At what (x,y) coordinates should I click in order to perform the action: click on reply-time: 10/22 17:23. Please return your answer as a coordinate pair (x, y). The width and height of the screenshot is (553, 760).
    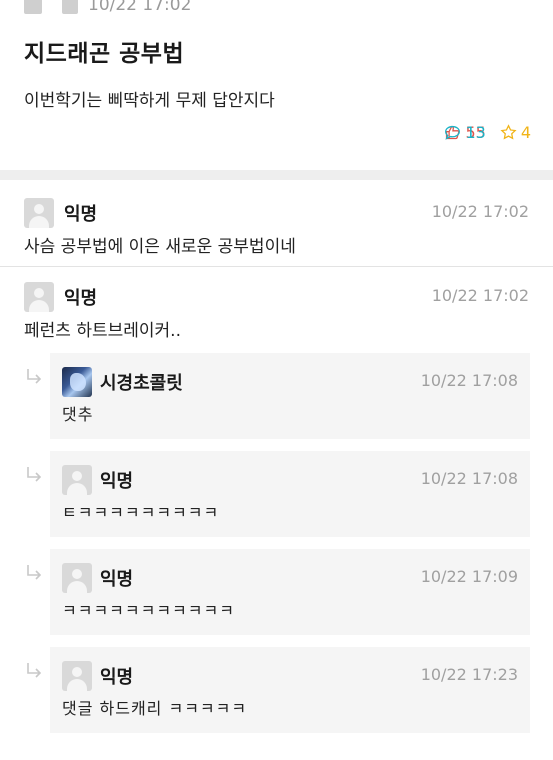
    Looking at the image, I should click on (469, 674).